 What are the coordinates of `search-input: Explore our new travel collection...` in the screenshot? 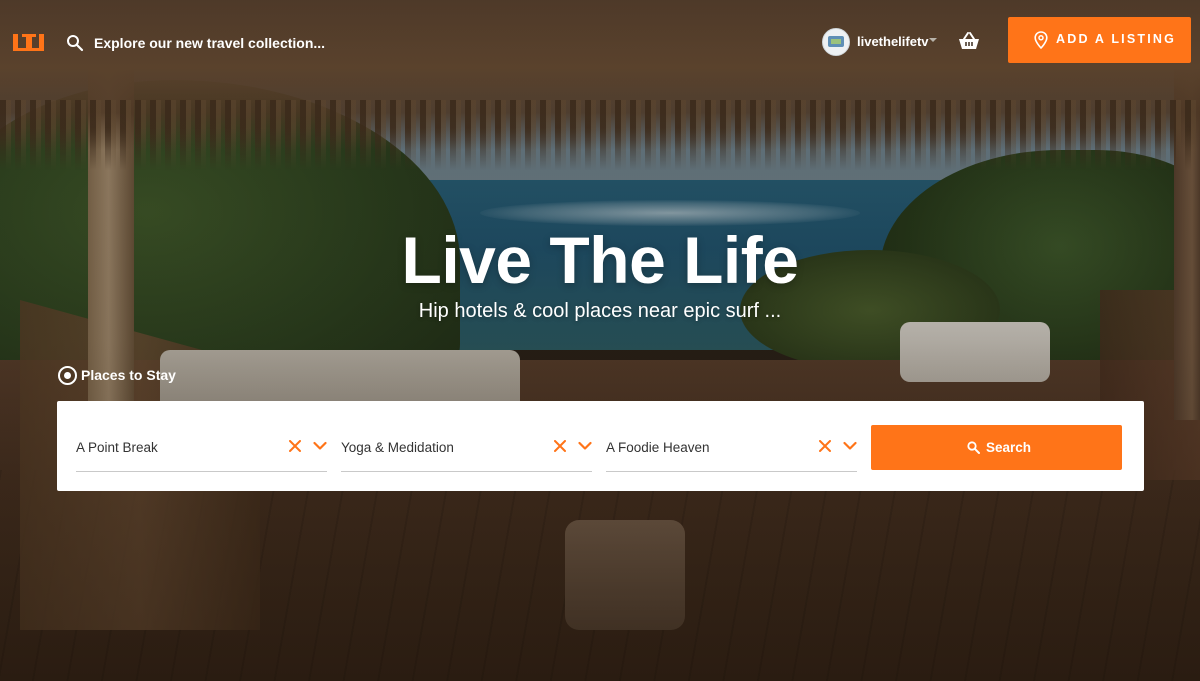 It's located at (209, 43).